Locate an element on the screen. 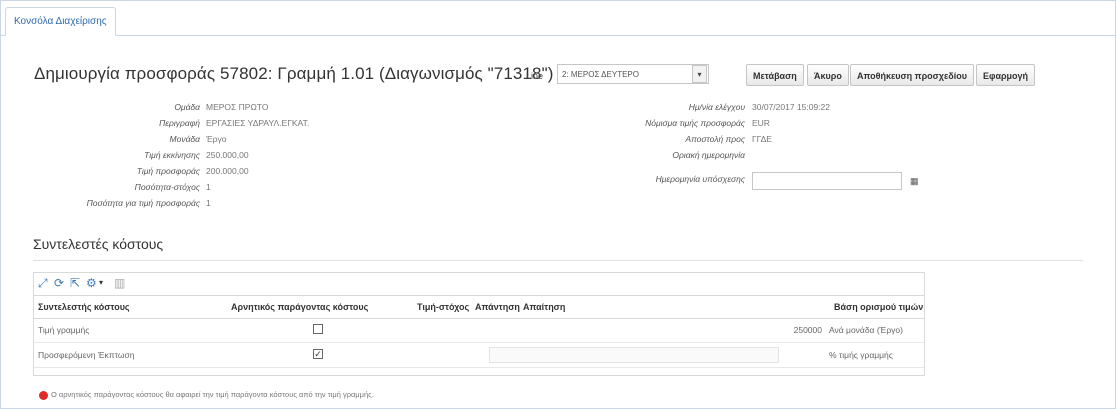 This screenshot has height=409, width=1116. response-value: 250000 is located at coordinates (778, 330).